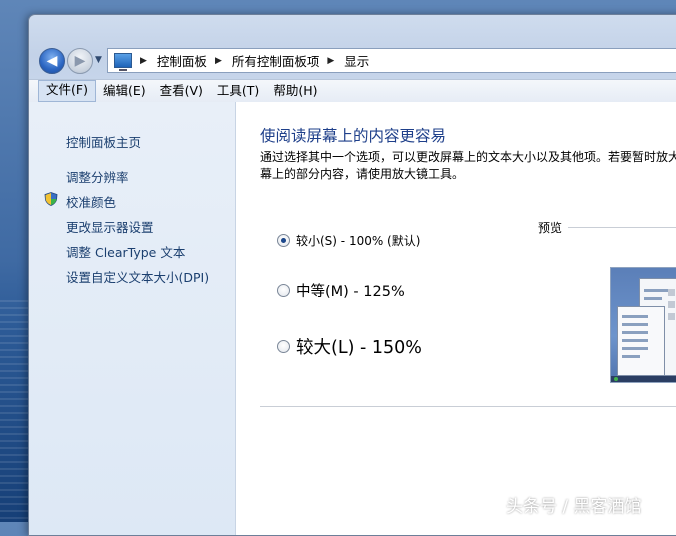 The width and height of the screenshot is (676, 536). What do you see at coordinates (358, 241) in the screenshot?
I see `option-smaller-label: 较小(S) - 100% (默认)` at bounding box center [358, 241].